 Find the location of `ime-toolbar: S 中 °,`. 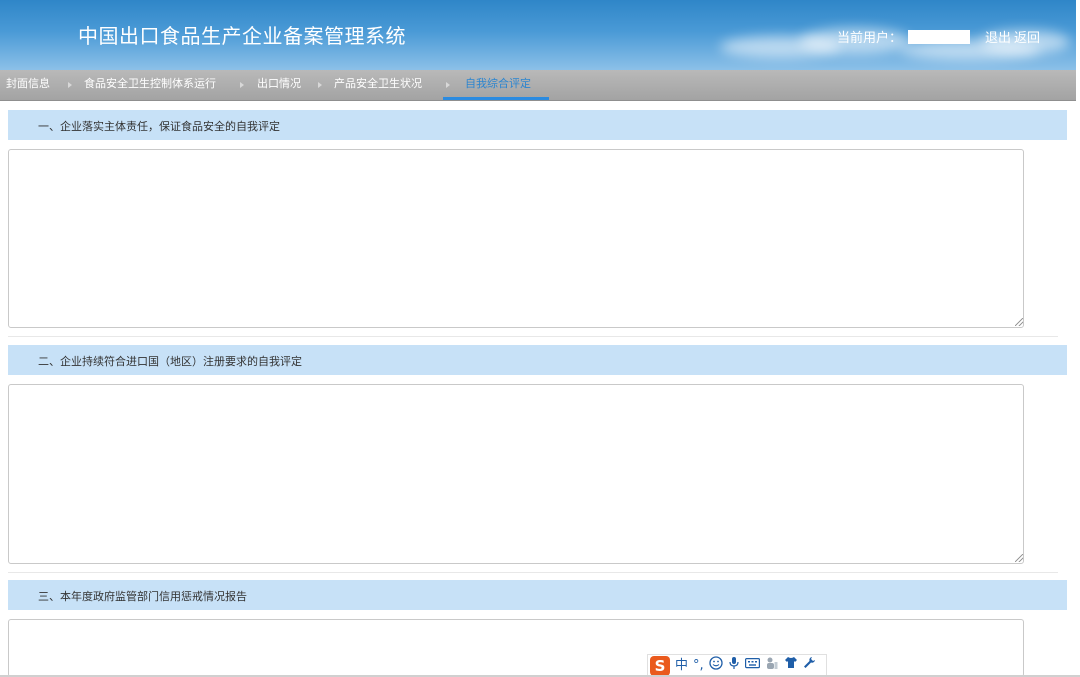

ime-toolbar: S 中 °, is located at coordinates (737, 665).